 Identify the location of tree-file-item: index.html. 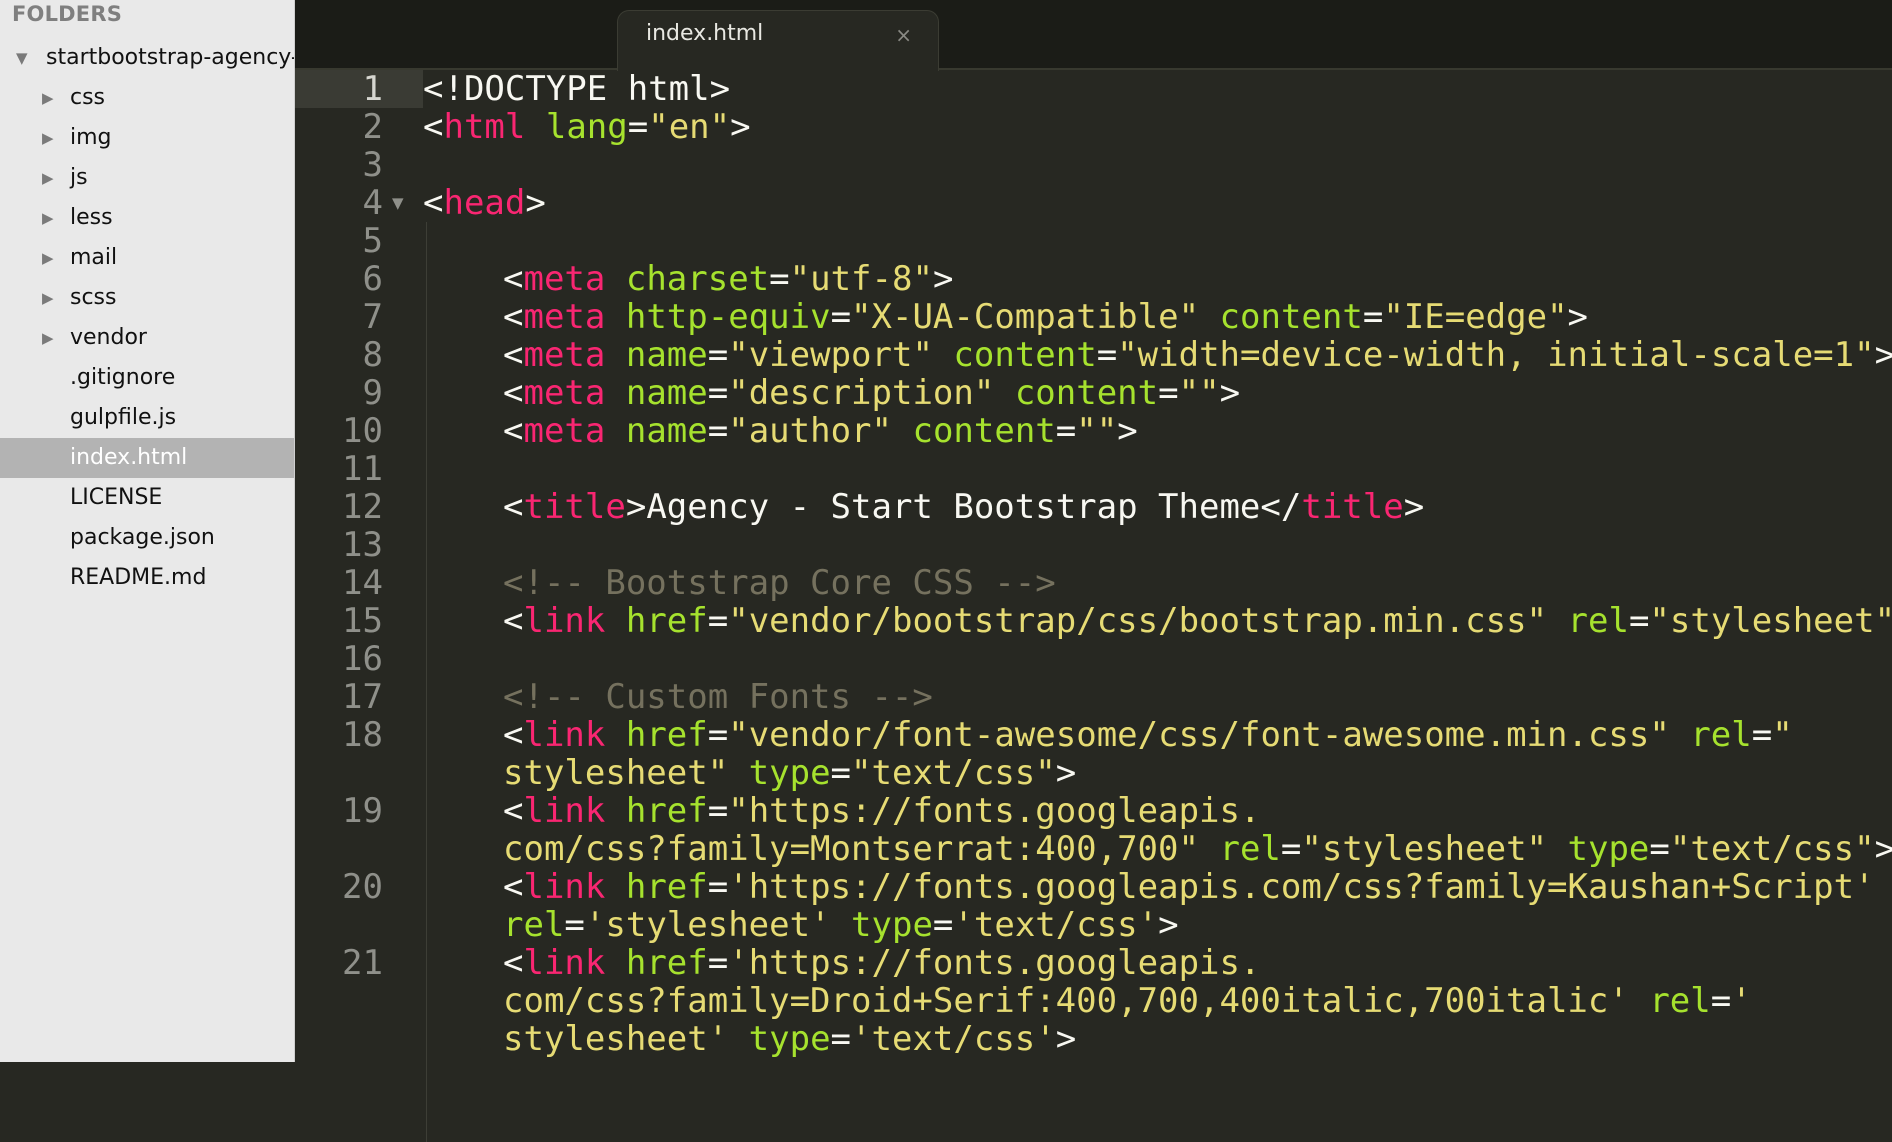
(147, 458).